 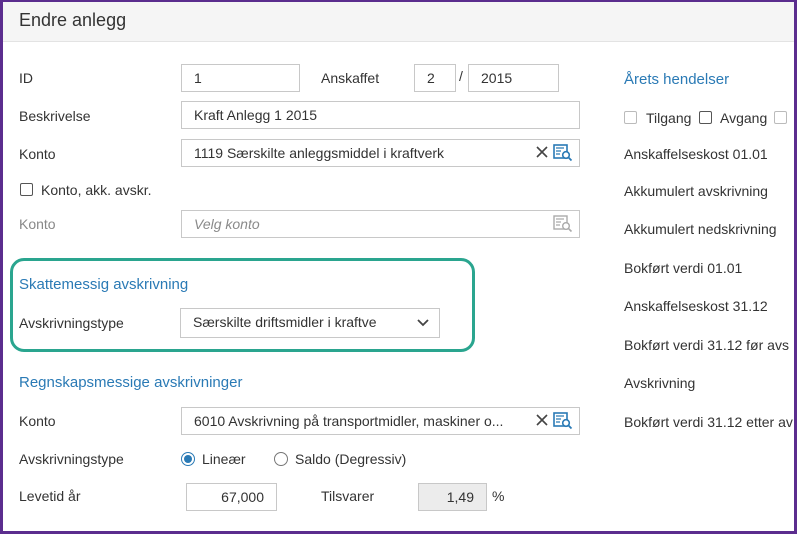 What do you see at coordinates (198, 78) in the screenshot?
I see `id-value: 1` at bounding box center [198, 78].